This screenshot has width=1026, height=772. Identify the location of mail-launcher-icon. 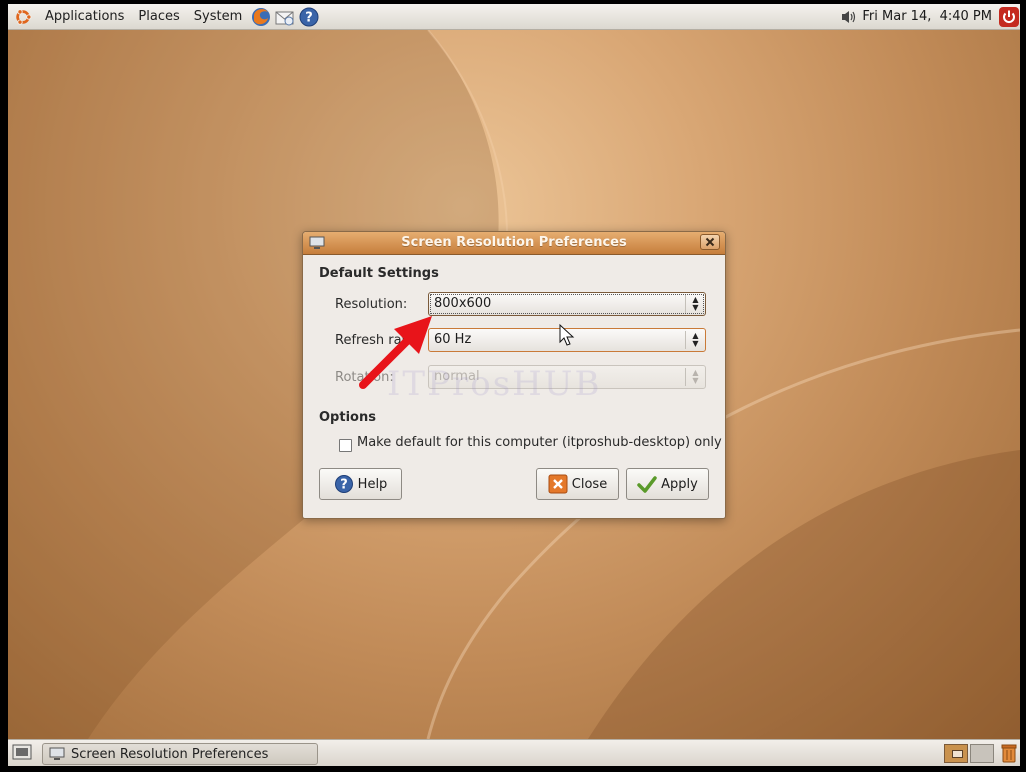
(285, 17).